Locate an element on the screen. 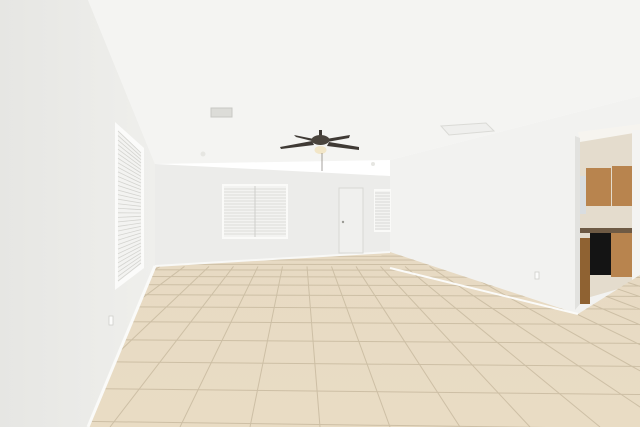 Image resolution: width=640 pixels, height=427 pixels. back-window is located at coordinates (255, 211).